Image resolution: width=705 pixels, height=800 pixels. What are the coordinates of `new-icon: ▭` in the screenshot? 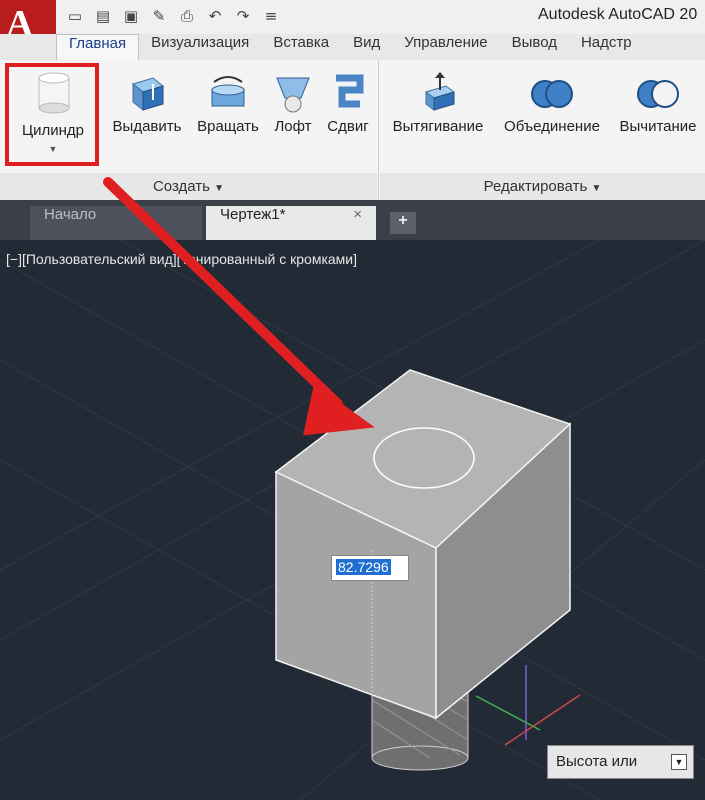 It's located at (75, 16).